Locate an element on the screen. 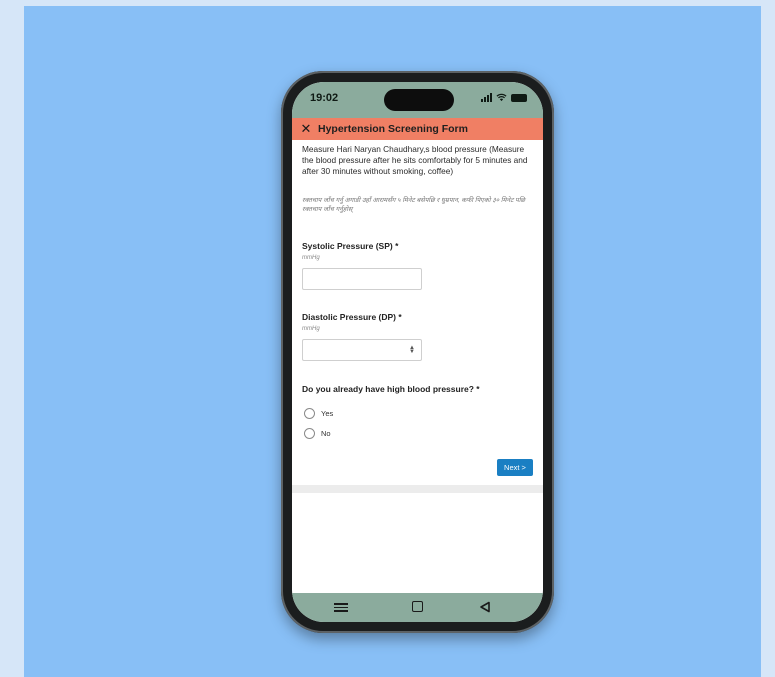 The image size is (775, 677). diastolic-label: Diastolic Pressure (DP) * is located at coordinates (352, 317).